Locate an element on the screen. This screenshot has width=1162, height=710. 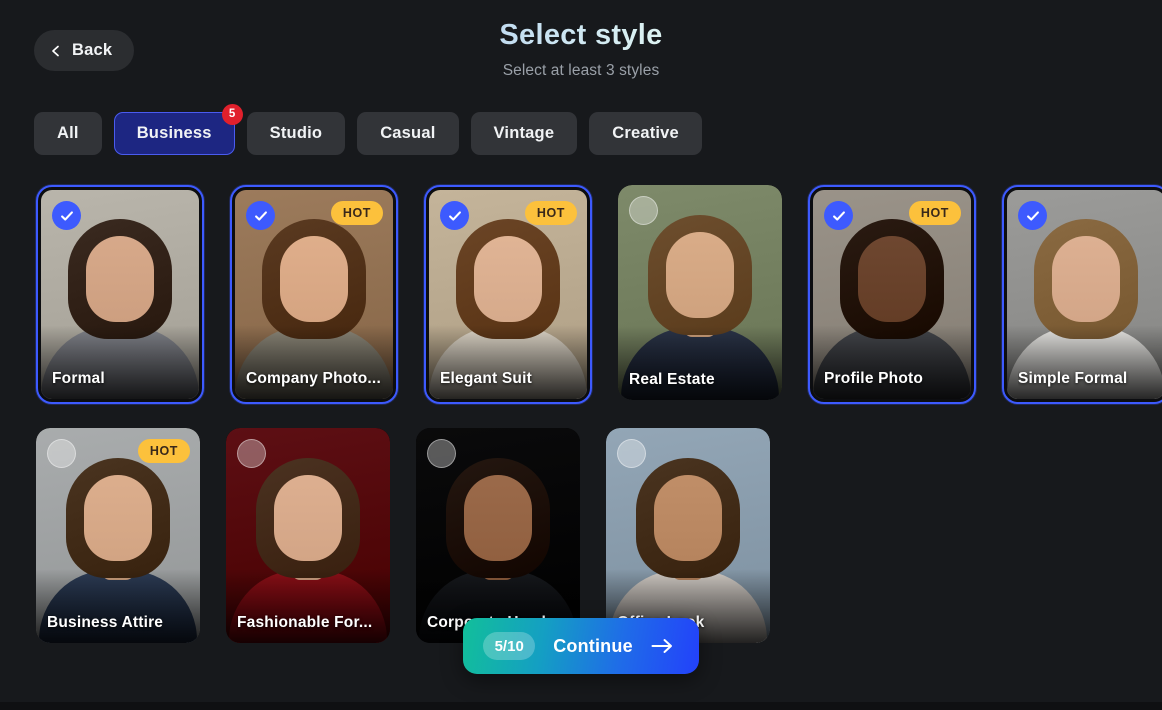
style-card: Simple Formal is located at coordinates (1082, 294).